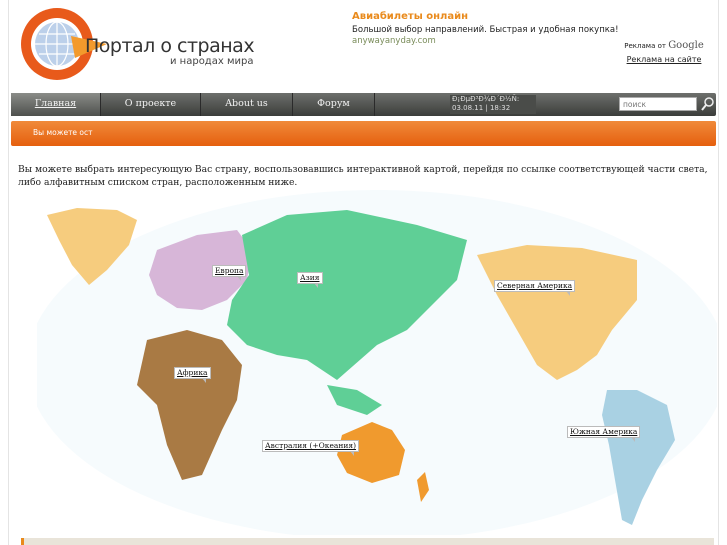  What do you see at coordinates (708, 104) in the screenshot?
I see `search-icon` at bounding box center [708, 104].